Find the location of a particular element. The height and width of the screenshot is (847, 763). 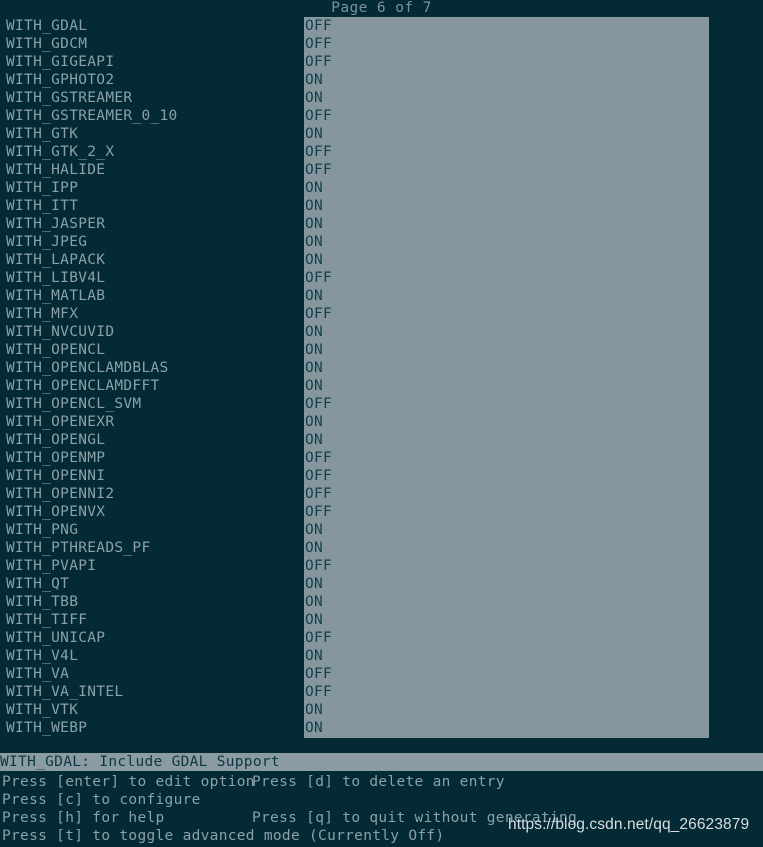

option-name: WITH_JASPER is located at coordinates (56, 224).